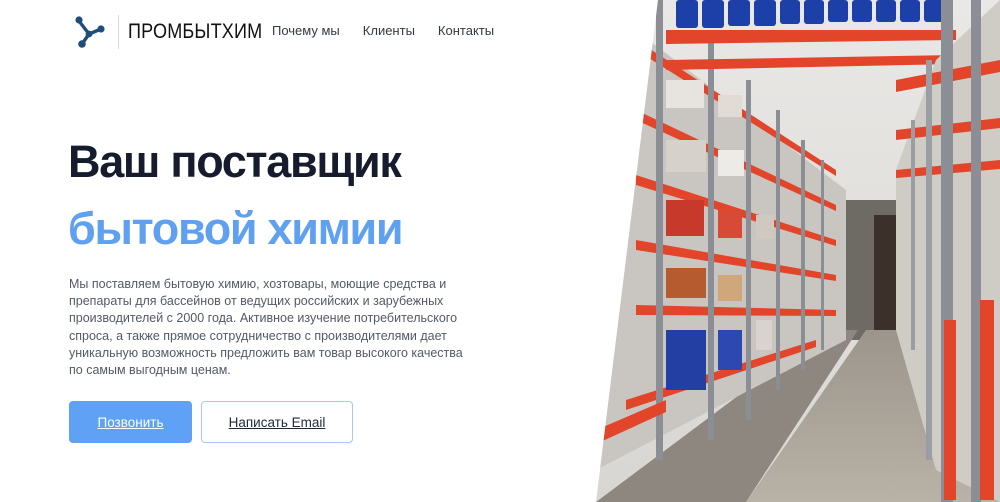 This screenshot has height=502, width=1000. I want to click on nav-link-contacts: Контакты, so click(466, 30).